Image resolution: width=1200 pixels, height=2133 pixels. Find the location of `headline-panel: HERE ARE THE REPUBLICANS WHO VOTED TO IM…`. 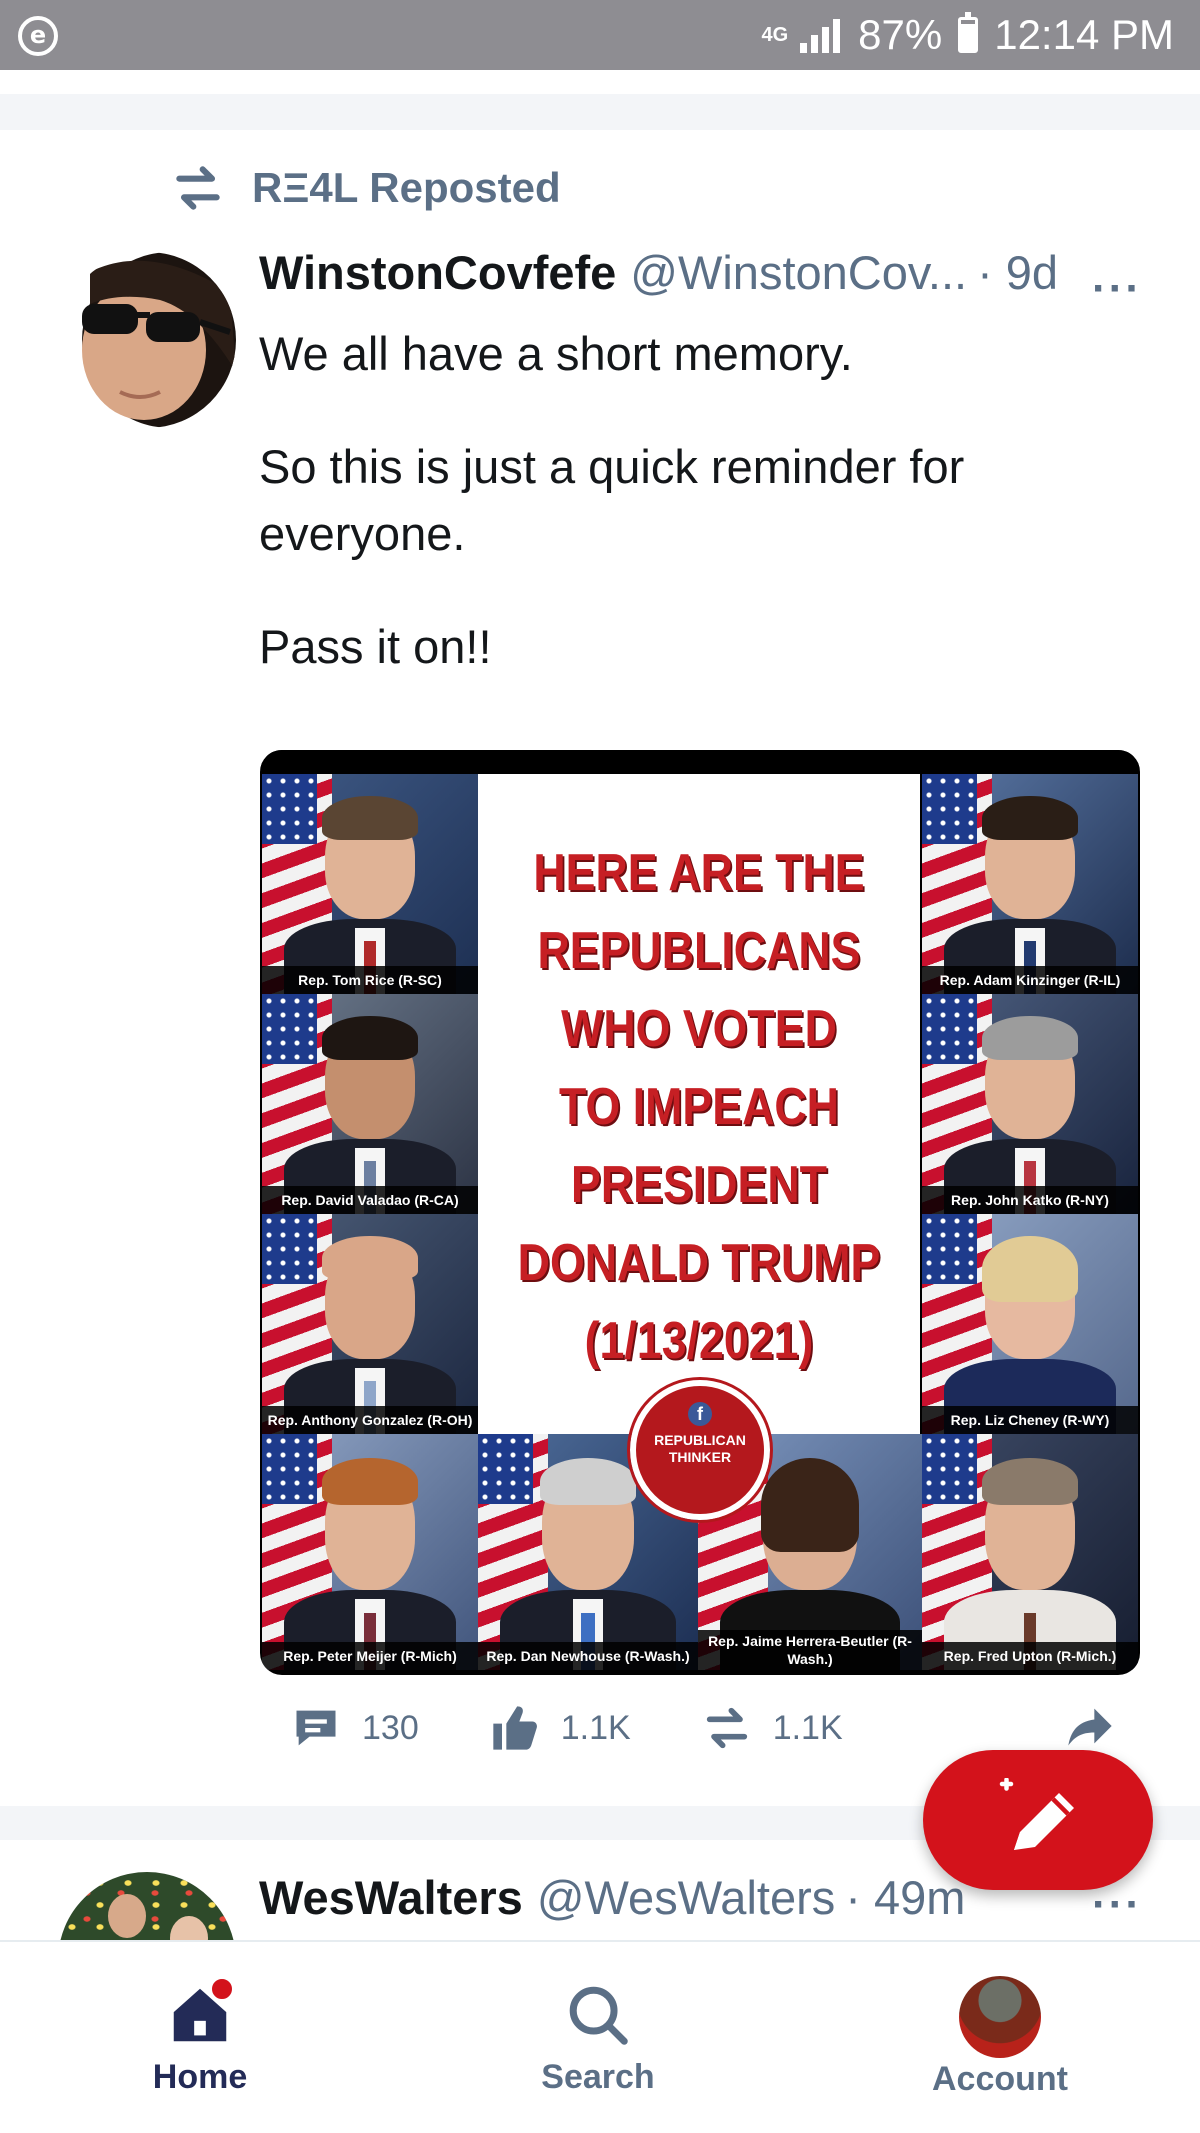

headline-panel: HERE ARE THE REPUBLICANS WHO VOTED TO IM… is located at coordinates (699, 1104).